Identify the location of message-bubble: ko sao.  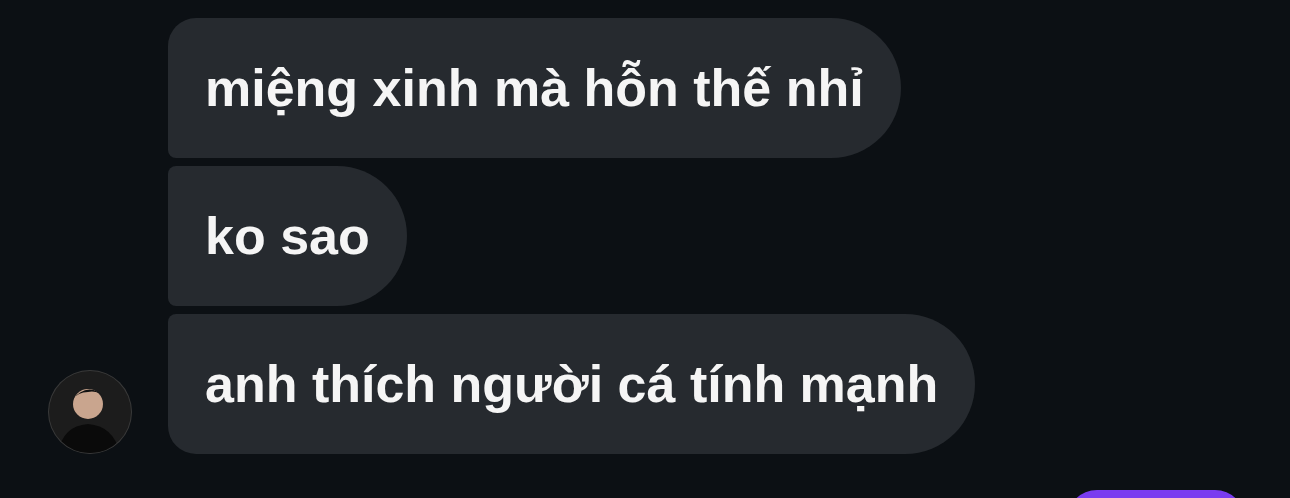
(287, 236).